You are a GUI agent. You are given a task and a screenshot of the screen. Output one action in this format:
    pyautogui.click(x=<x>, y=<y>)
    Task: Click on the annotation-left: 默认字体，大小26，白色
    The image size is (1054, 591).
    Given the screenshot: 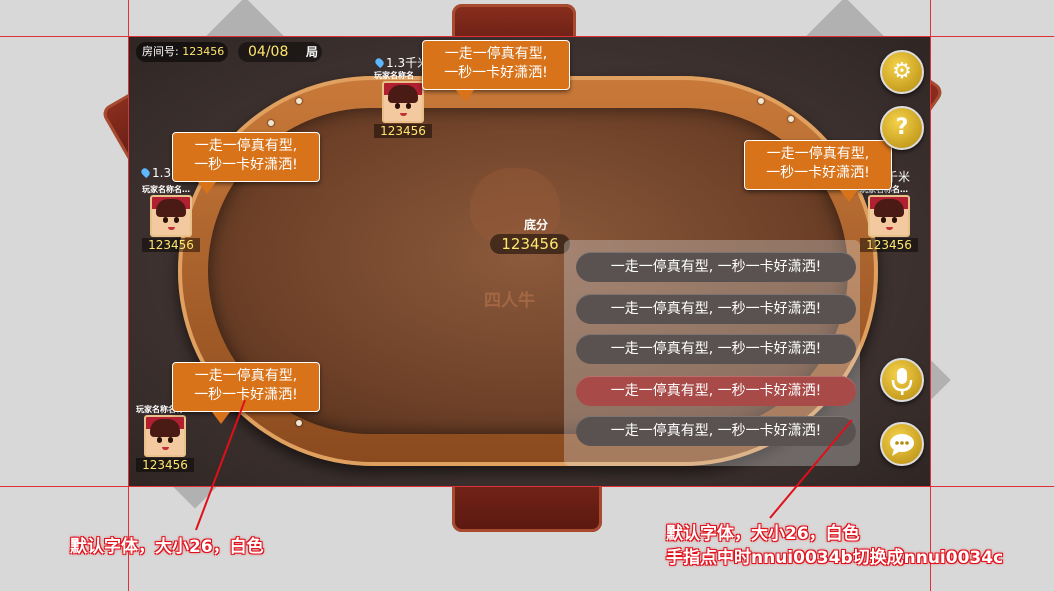 What is the action you would take?
    pyautogui.click(x=167, y=547)
    